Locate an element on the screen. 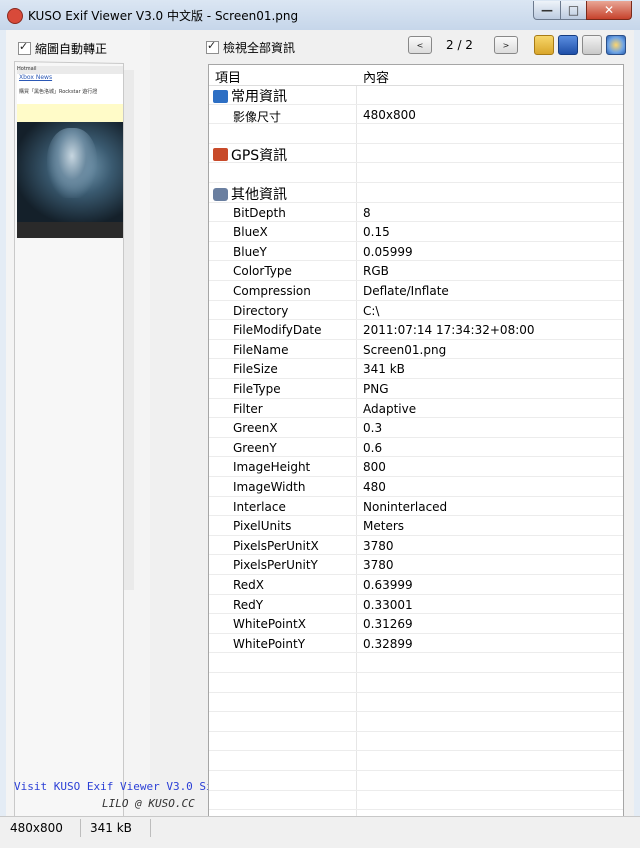 The width and height of the screenshot is (640, 848). table-row: FileModifyDate 2011:07:14 17:34:32+08:00 is located at coordinates (416, 330).